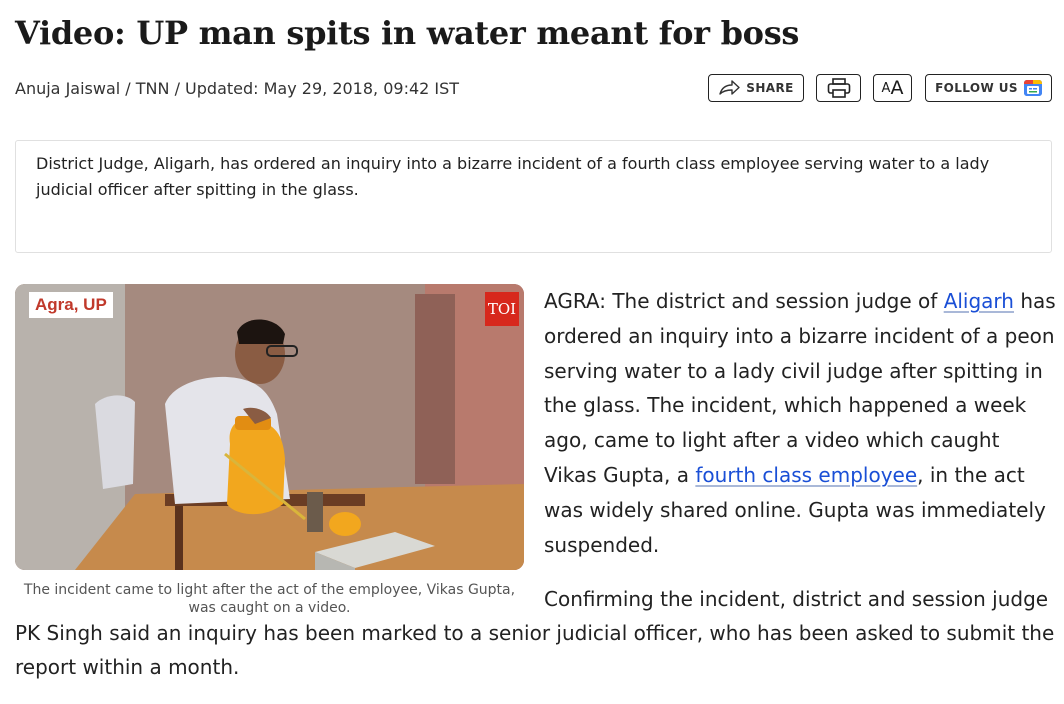  I want to click on printer-icon, so click(838, 88).